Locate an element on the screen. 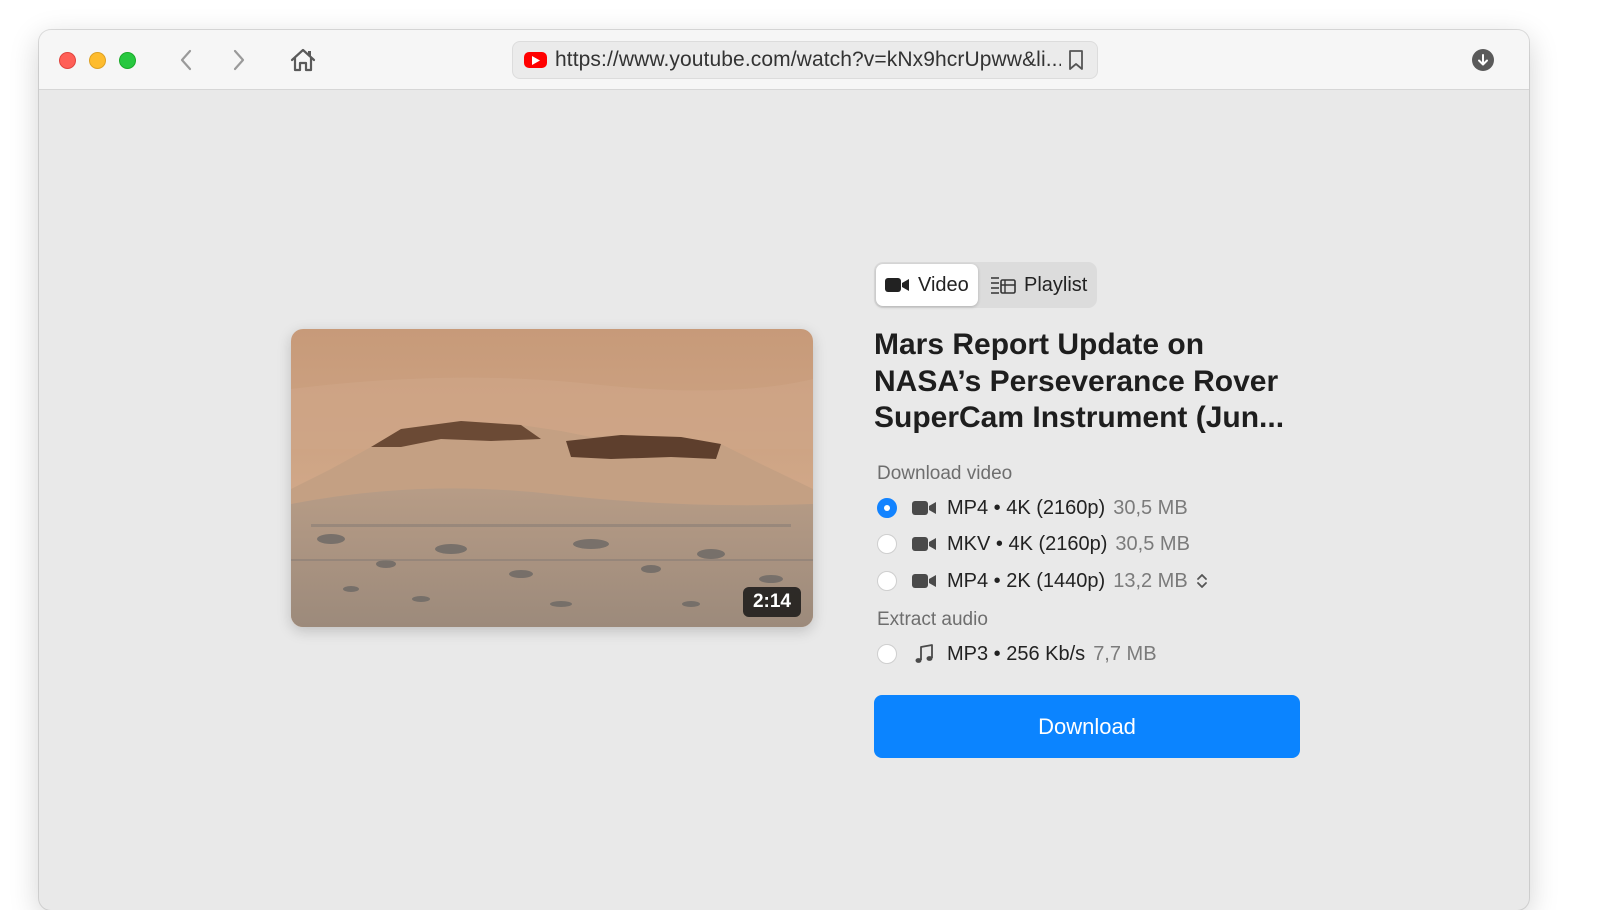 The height and width of the screenshot is (910, 1600). updown-chevron-icon is located at coordinates (1202, 581).